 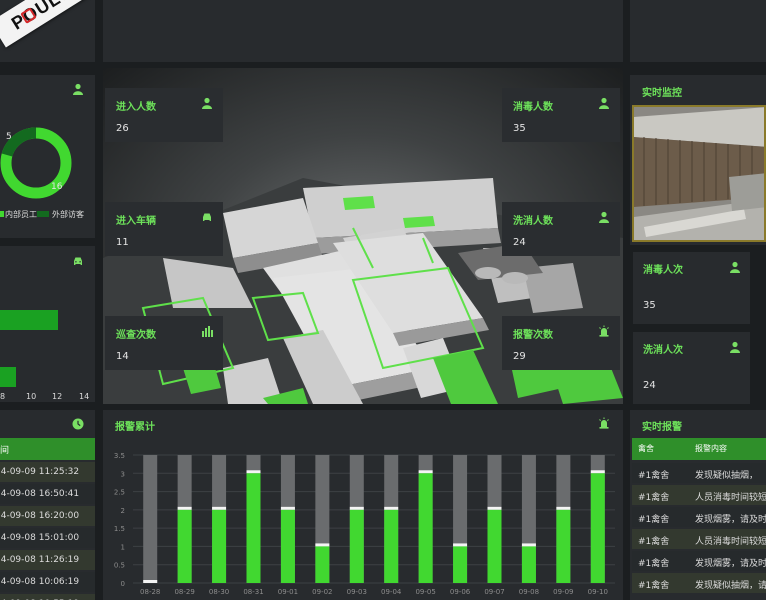 What do you see at coordinates (150, 519) in the screenshot?
I see `bar-background` at bounding box center [150, 519].